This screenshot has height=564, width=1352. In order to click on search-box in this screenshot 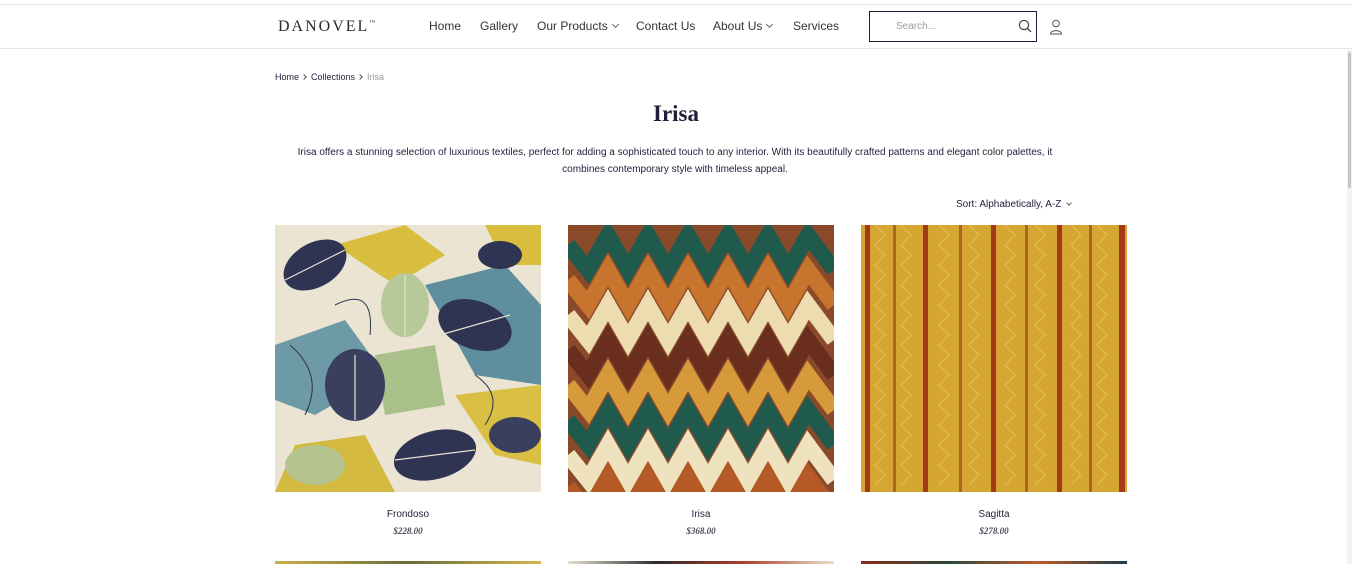, I will do `click(953, 26)`.